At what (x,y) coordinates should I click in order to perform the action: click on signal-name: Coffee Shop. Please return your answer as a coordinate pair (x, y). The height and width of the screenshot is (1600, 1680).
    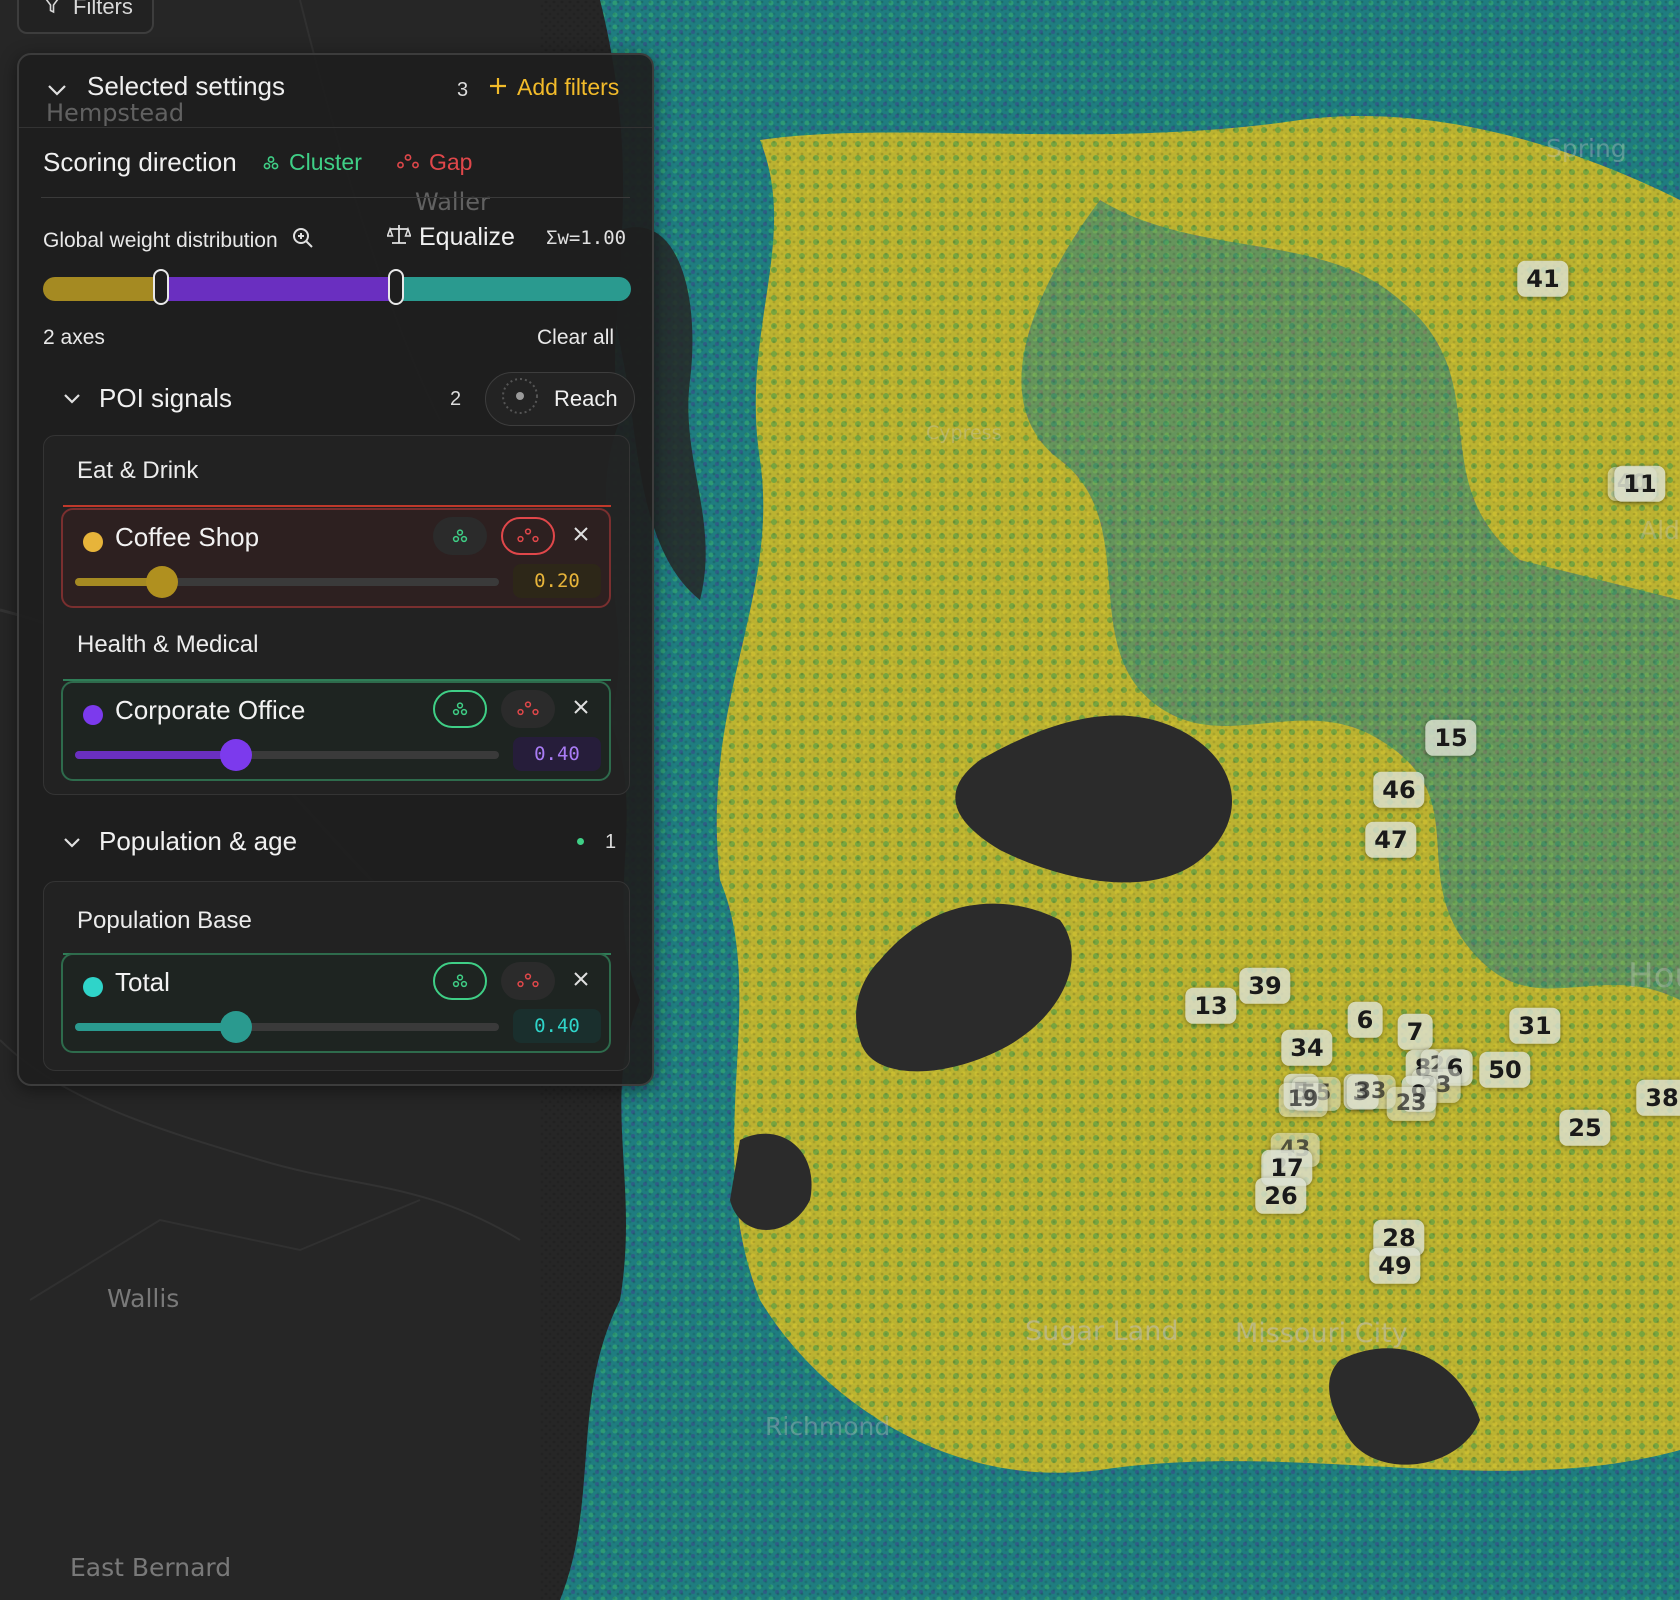
    Looking at the image, I should click on (187, 537).